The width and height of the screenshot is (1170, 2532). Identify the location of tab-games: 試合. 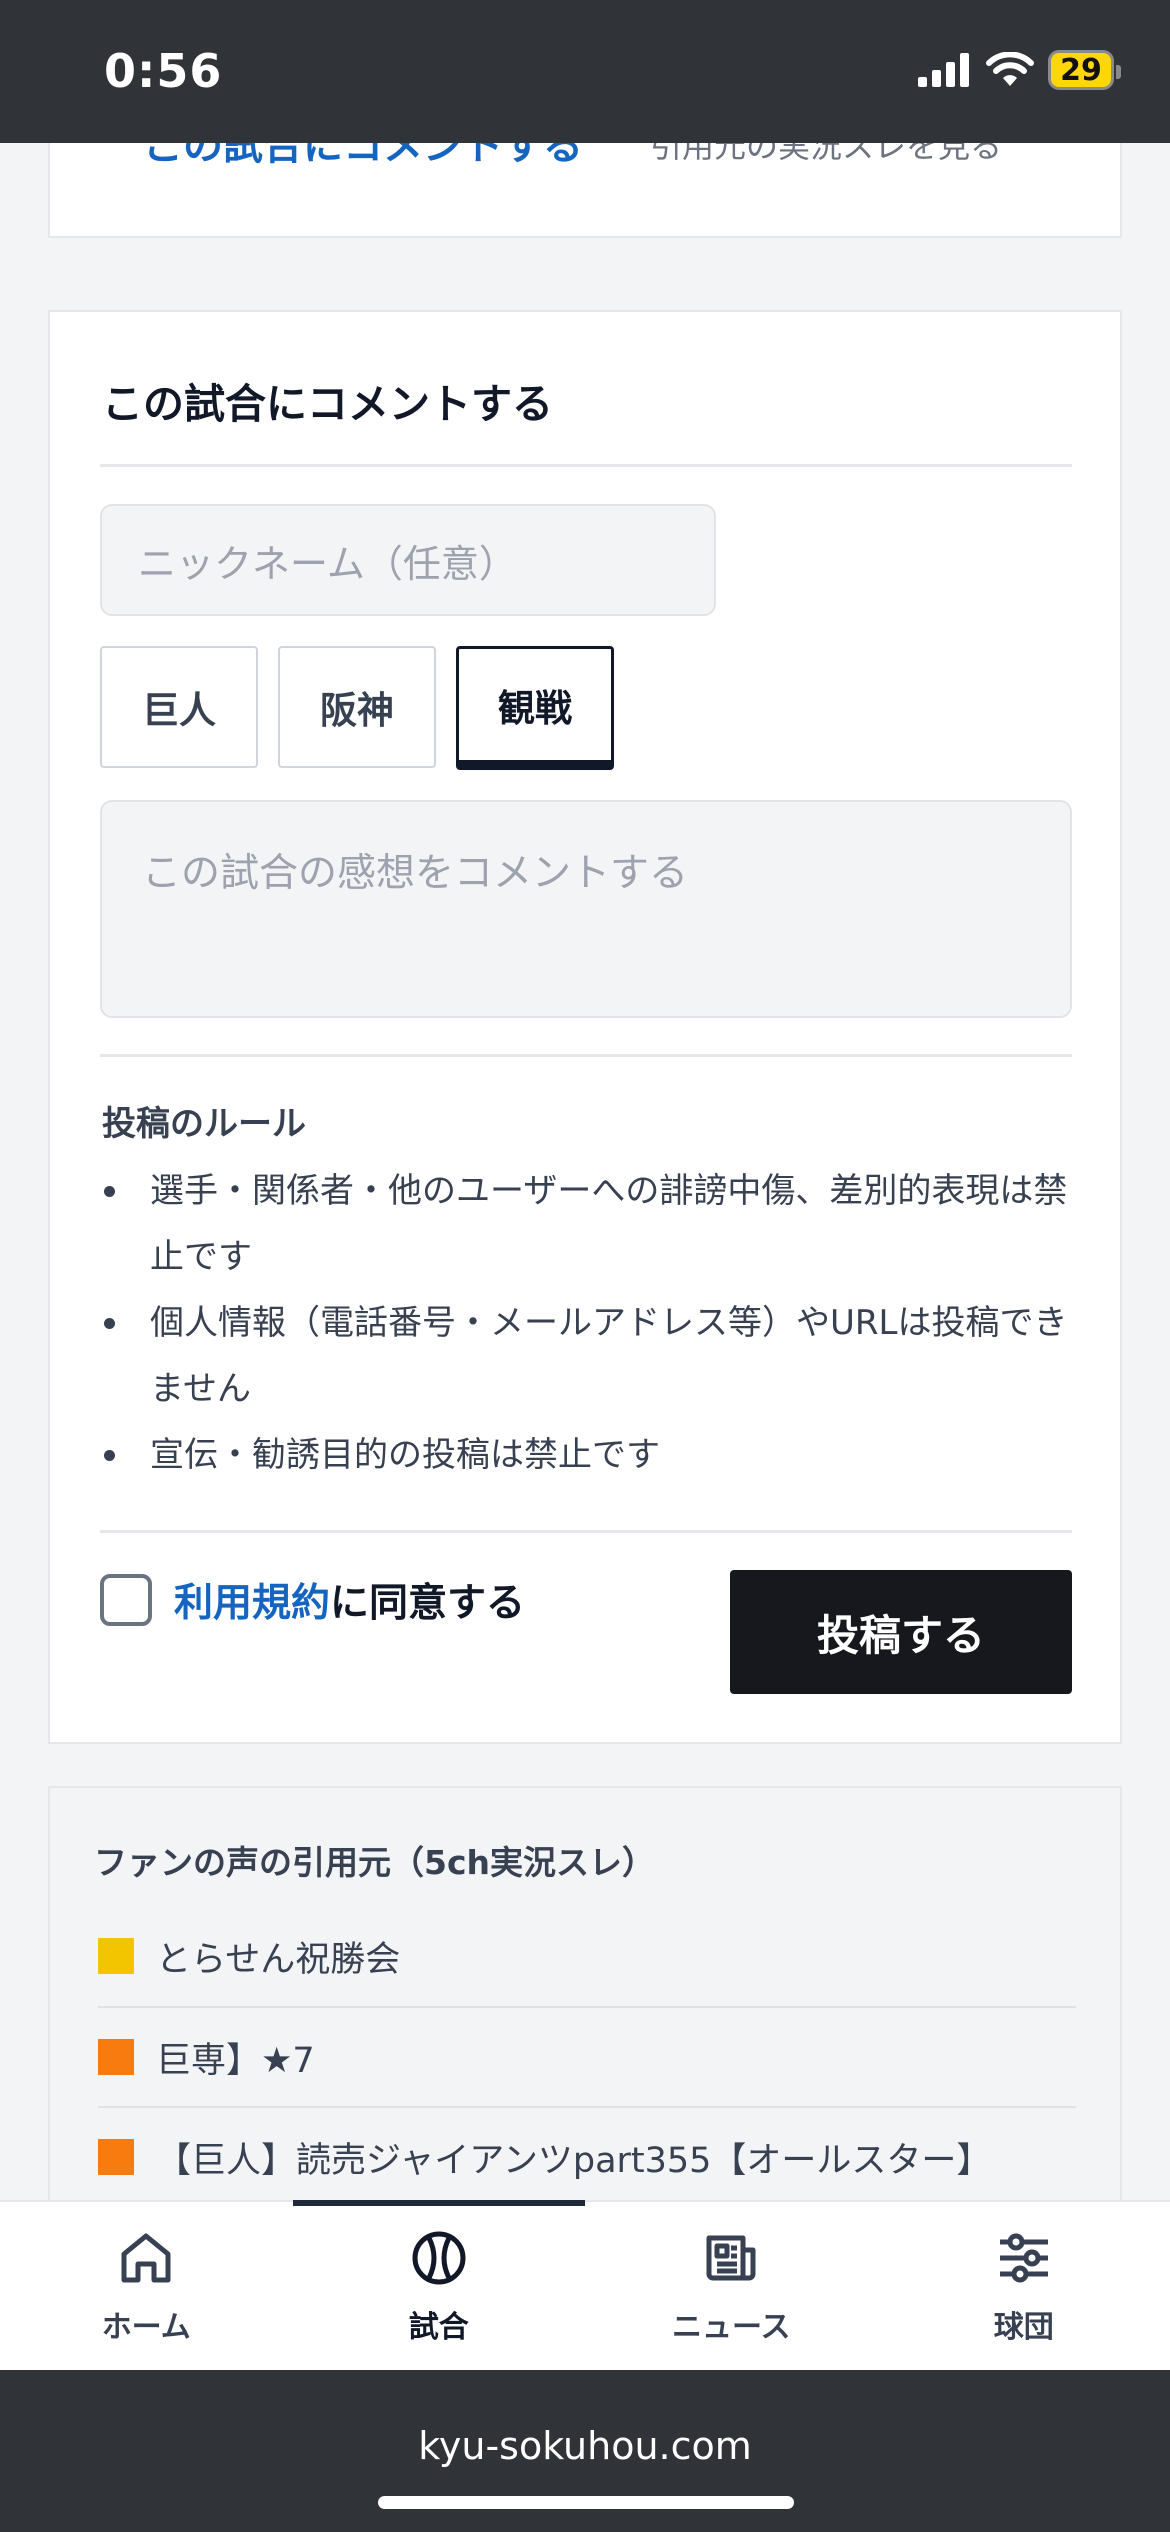
(439, 2285).